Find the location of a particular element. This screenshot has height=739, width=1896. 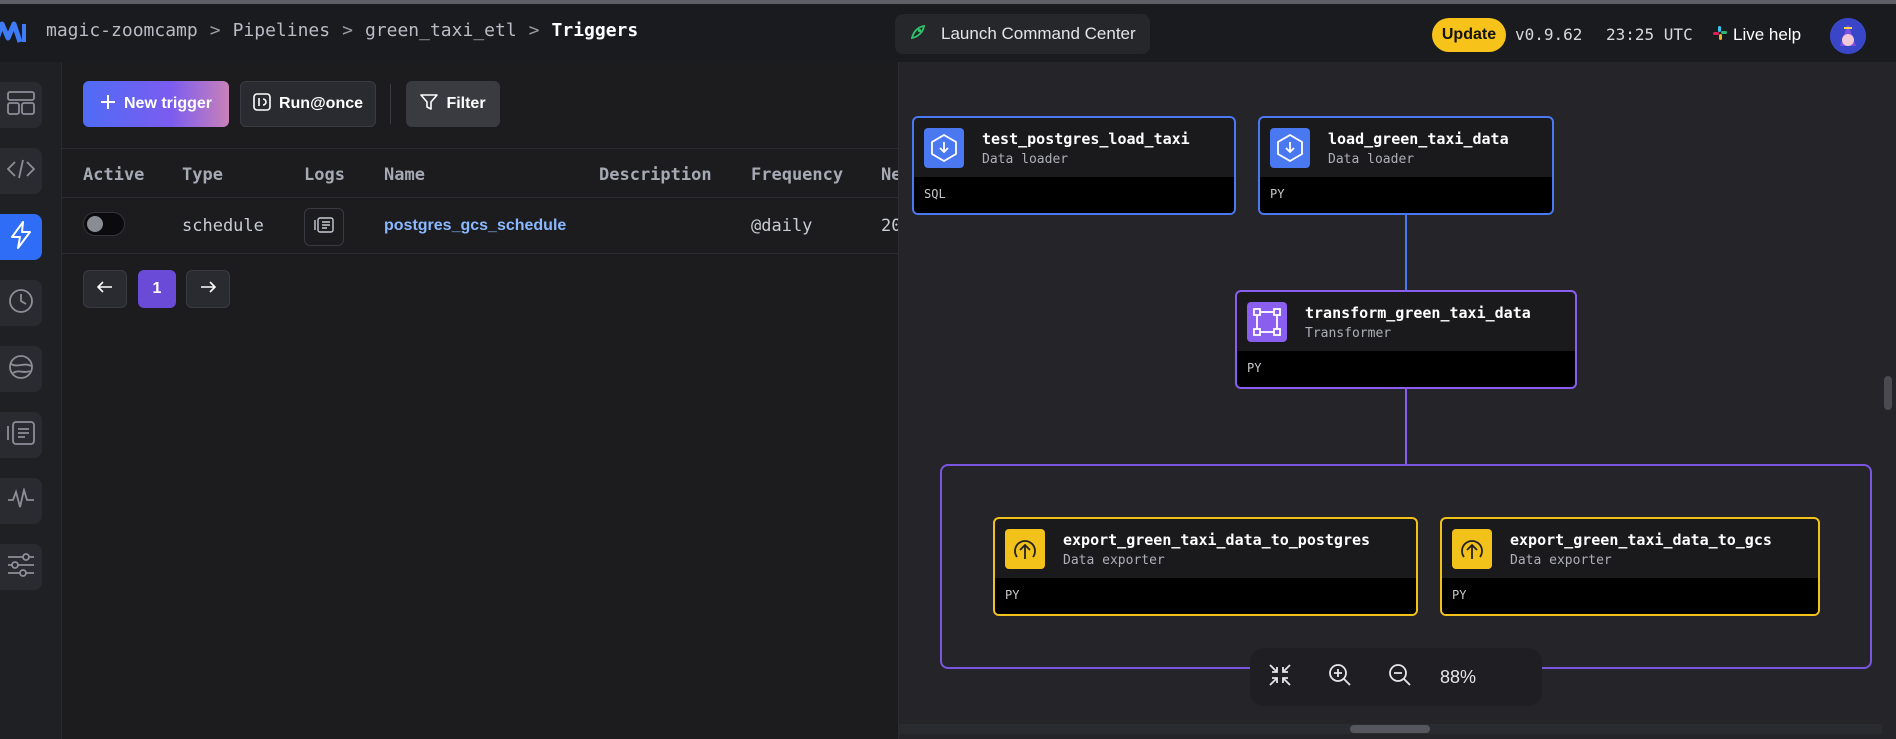

breadcrumb-current: Triggers is located at coordinates (595, 30).